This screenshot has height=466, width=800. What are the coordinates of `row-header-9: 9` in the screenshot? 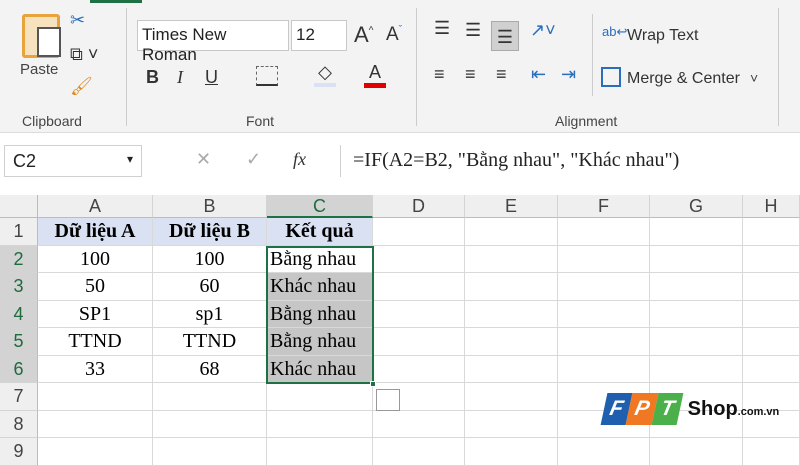 It's located at (19, 452).